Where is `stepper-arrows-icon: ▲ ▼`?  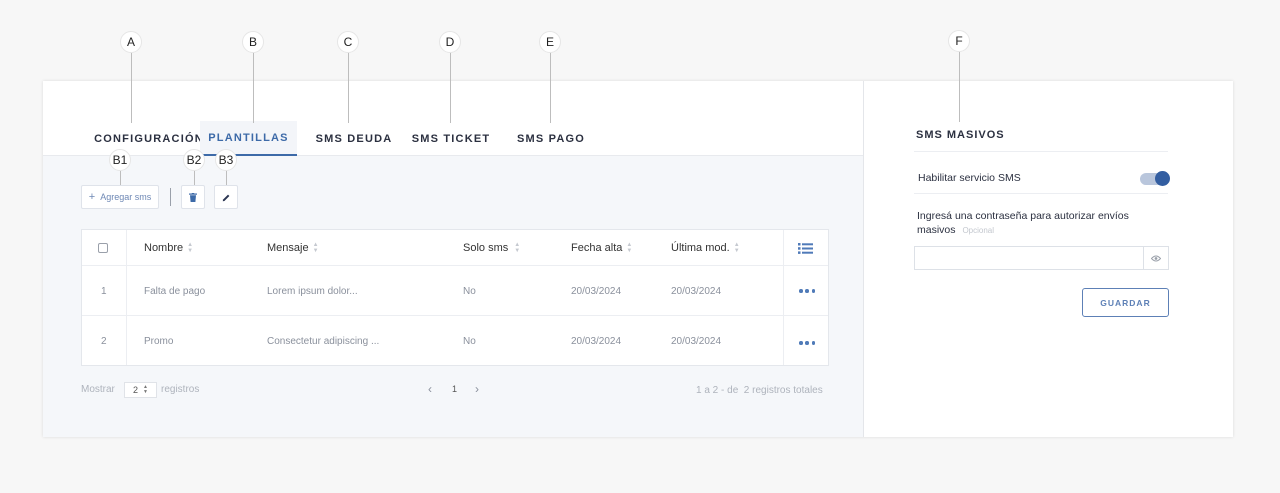
stepper-arrows-icon: ▲ ▼ is located at coordinates (145, 389).